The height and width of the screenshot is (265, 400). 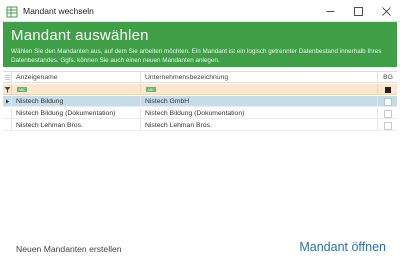 I want to click on column-header-company: Unternehmensbezeichnung, so click(x=260, y=77).